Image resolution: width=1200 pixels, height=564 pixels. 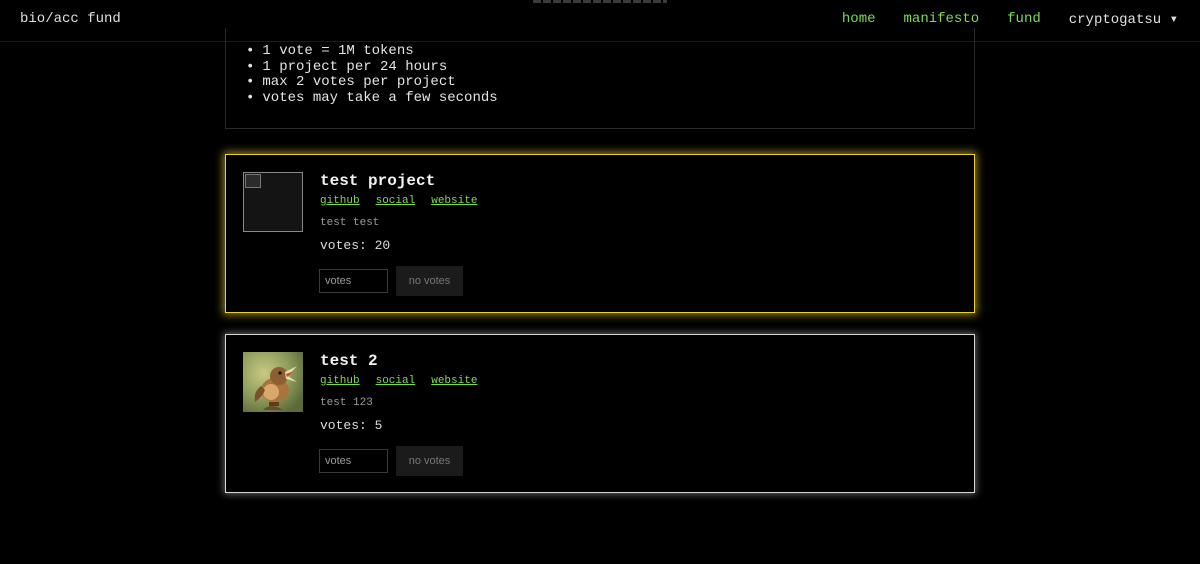 What do you see at coordinates (1024, 19) in the screenshot?
I see `nav-fund-link: fund` at bounding box center [1024, 19].